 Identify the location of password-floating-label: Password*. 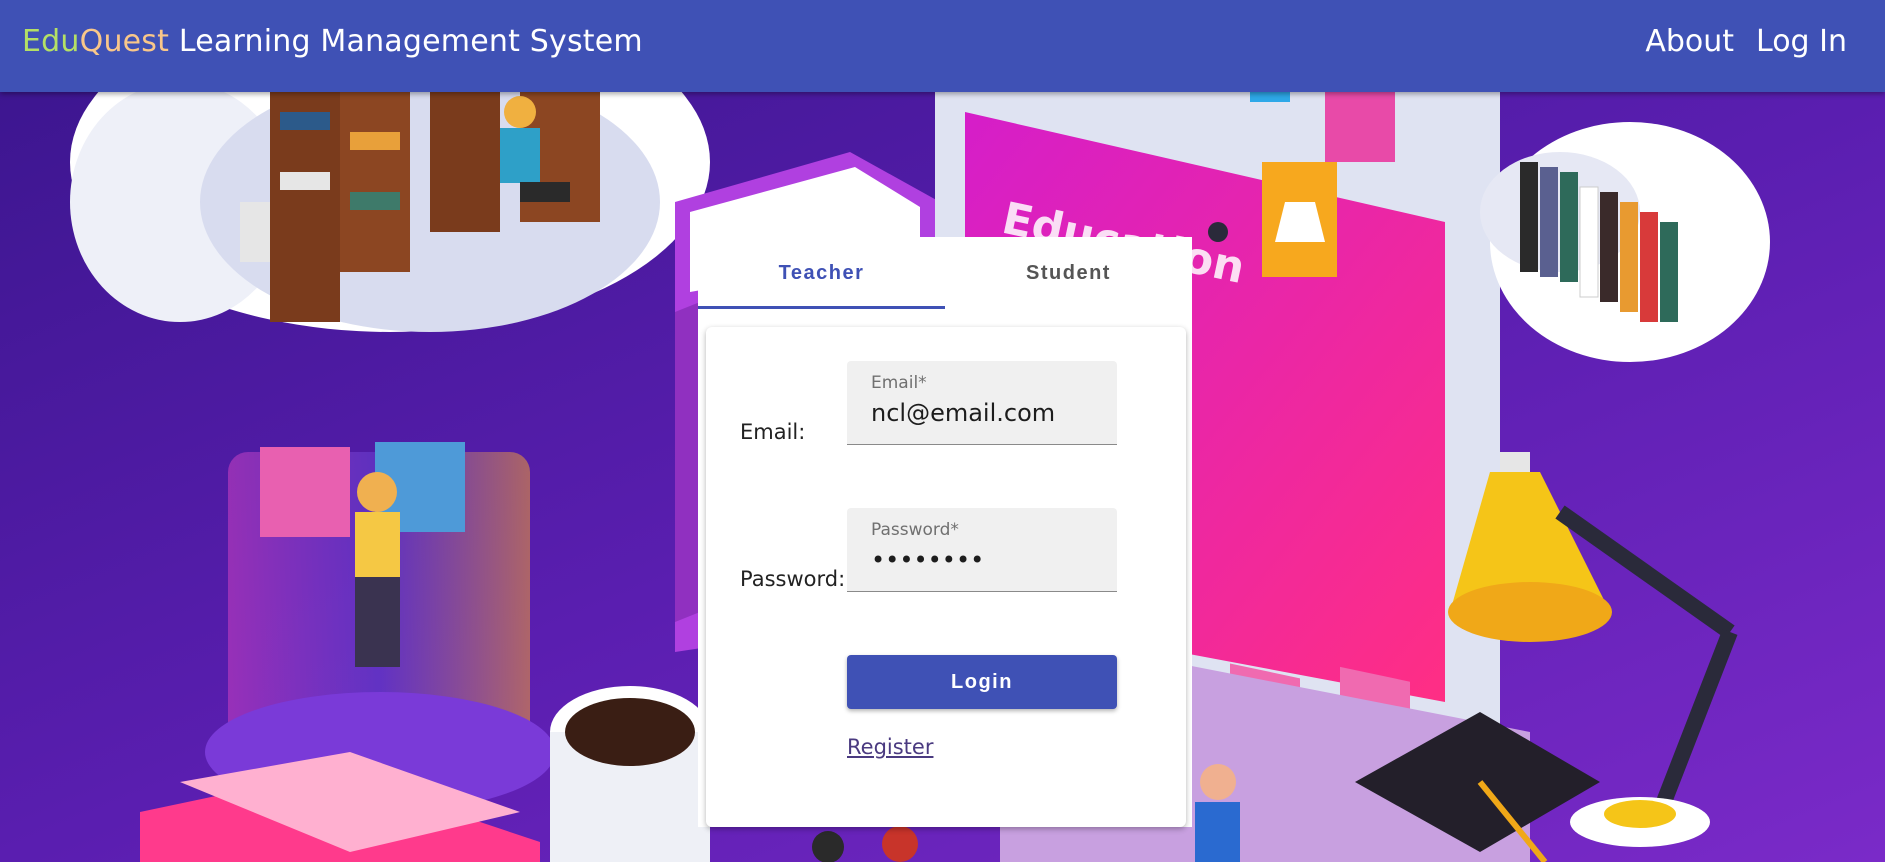
(915, 530).